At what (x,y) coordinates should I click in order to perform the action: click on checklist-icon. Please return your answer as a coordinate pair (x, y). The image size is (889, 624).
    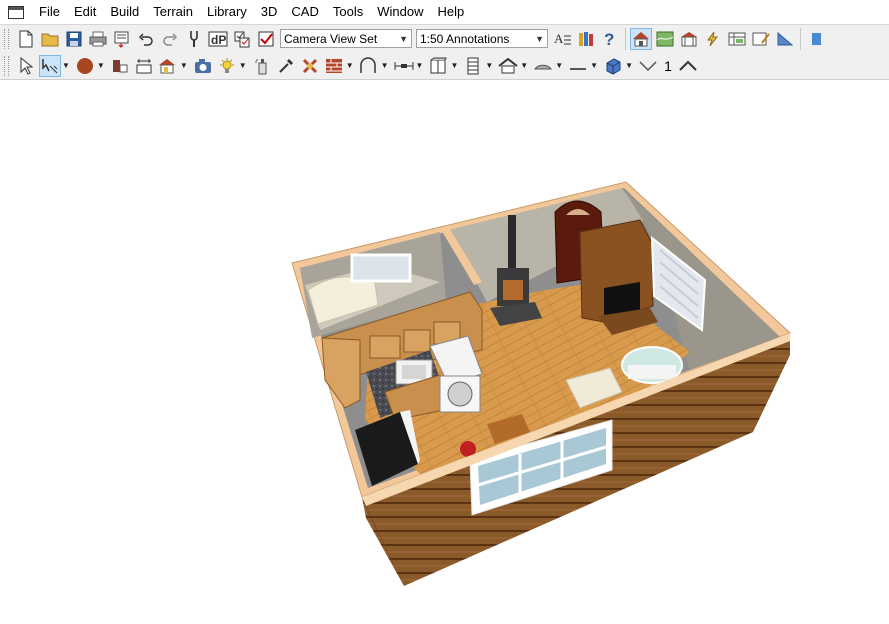
    Looking at the image, I should click on (242, 39).